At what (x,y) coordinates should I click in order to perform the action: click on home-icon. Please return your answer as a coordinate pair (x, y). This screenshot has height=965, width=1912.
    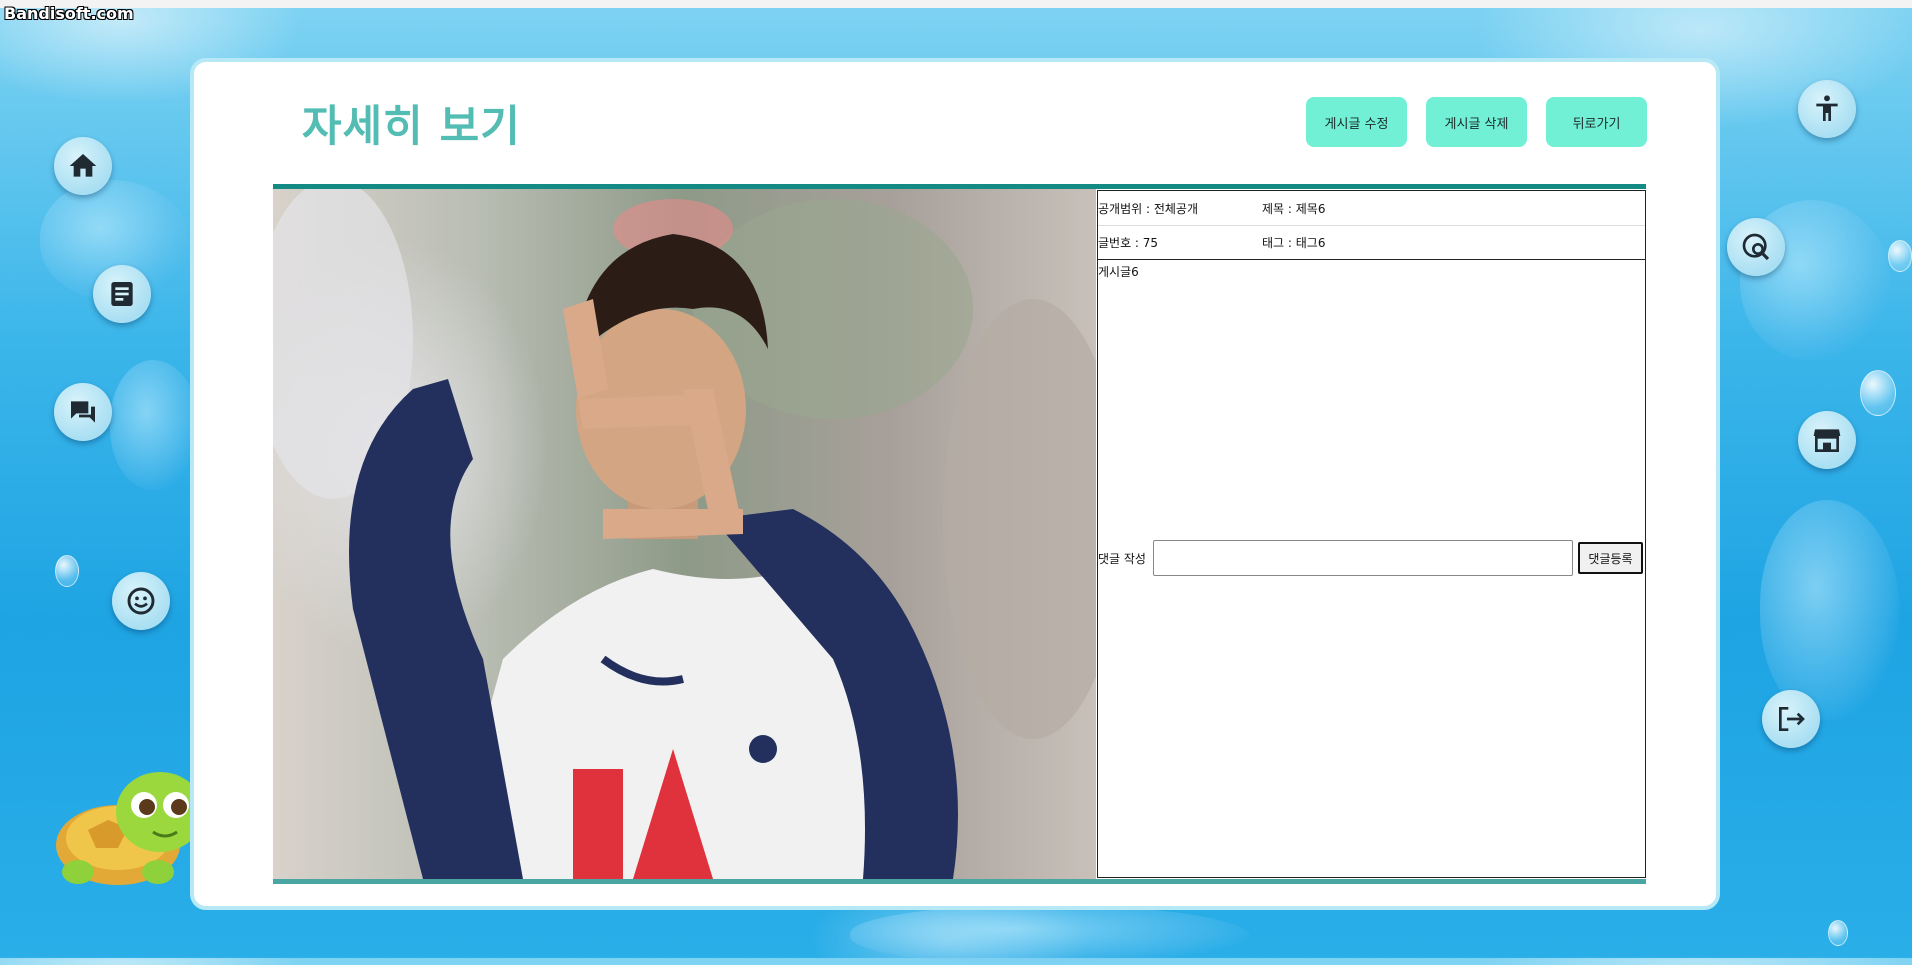
    Looking at the image, I should click on (83, 165).